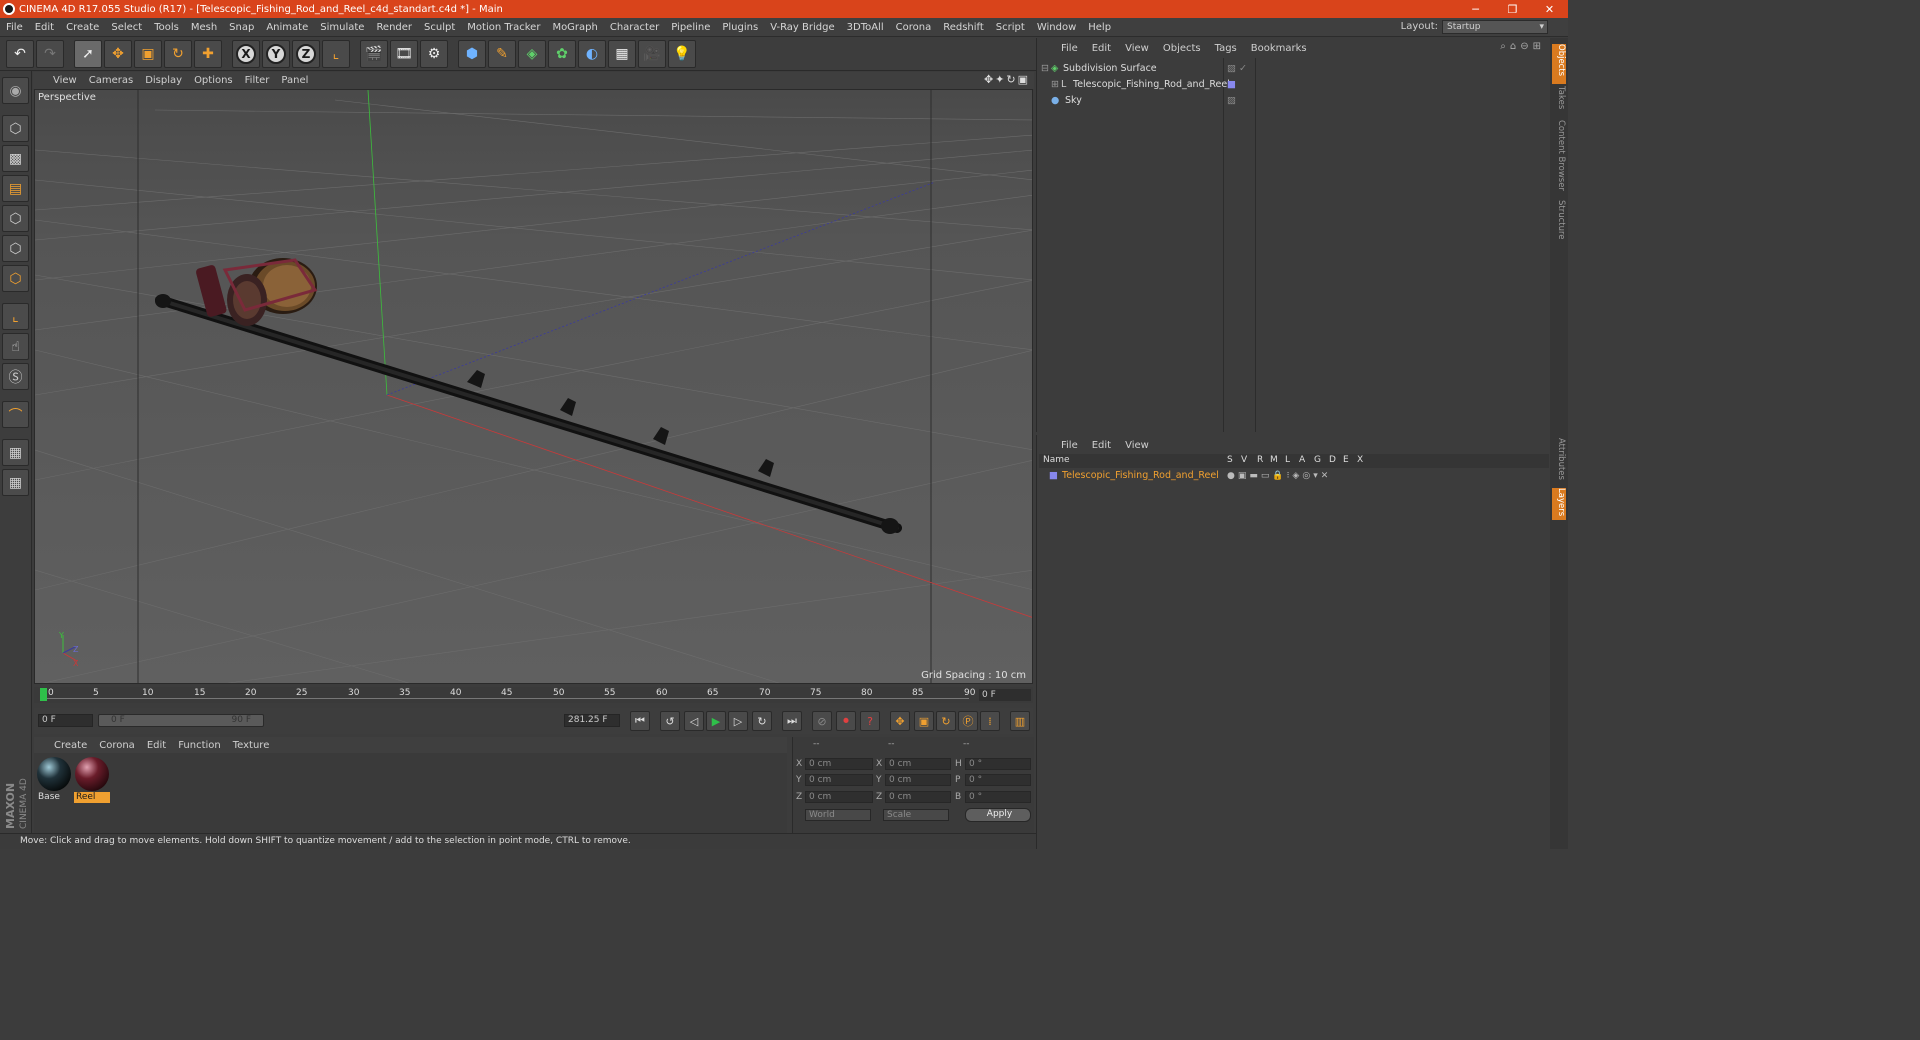  Describe the element at coordinates (82, 27) in the screenshot. I see `menu-create: Create` at that location.